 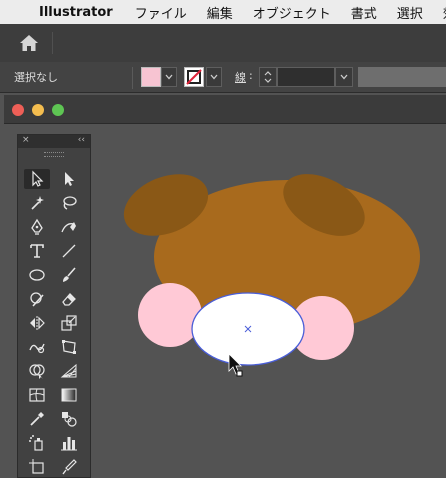 I want to click on selection-tool, so click(x=37, y=179).